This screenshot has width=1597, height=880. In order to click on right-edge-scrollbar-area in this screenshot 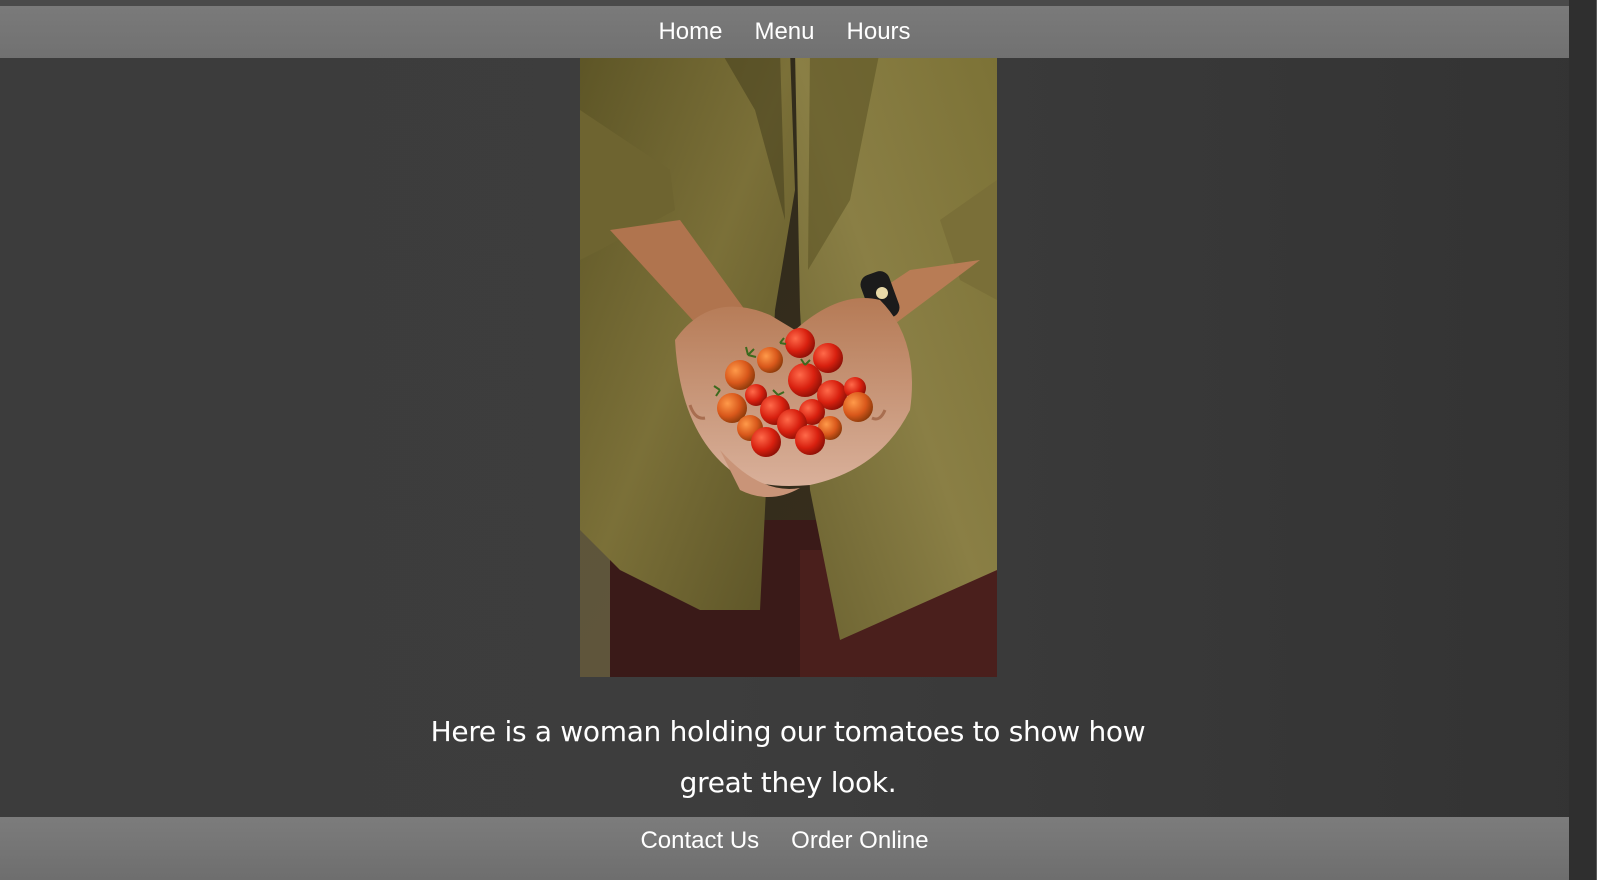, I will do `click(1583, 440)`.